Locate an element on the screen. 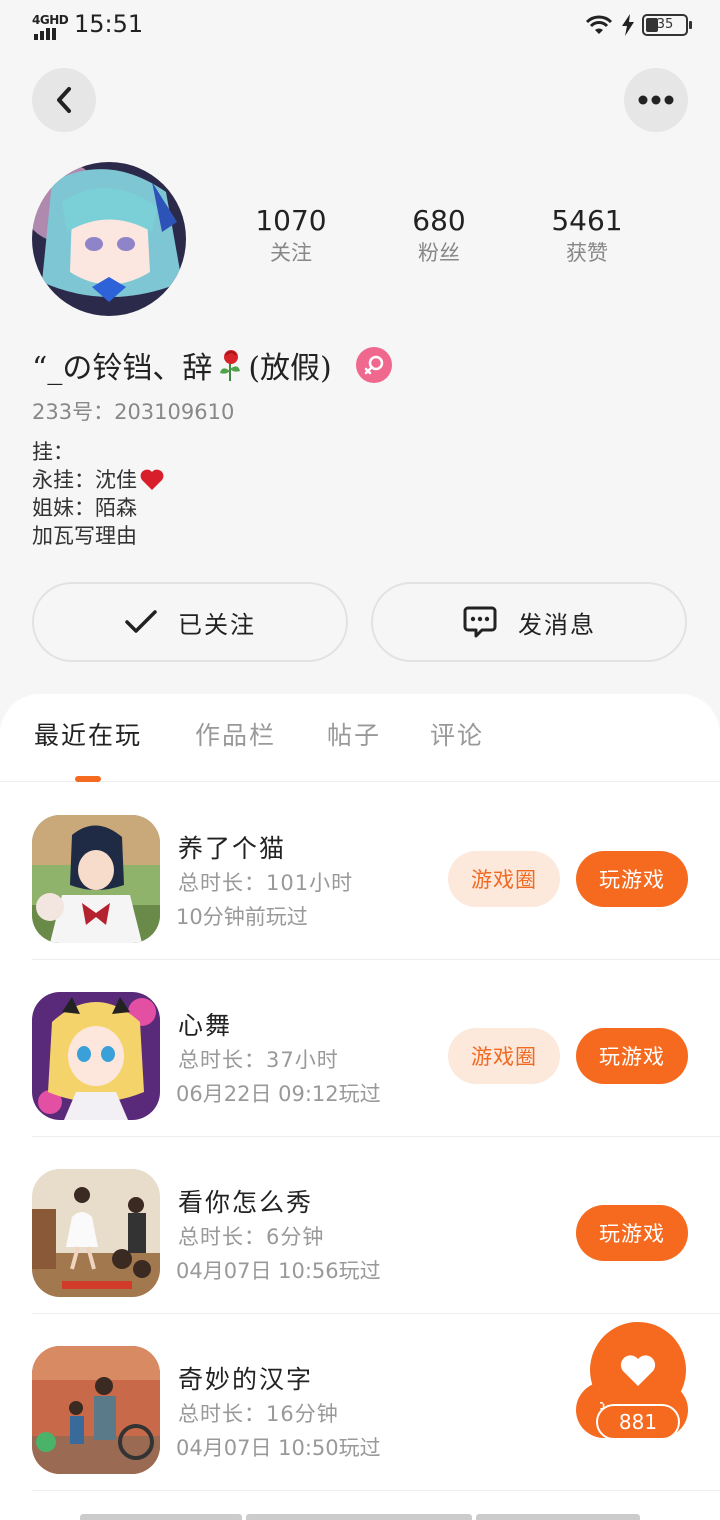  message-bubble-icon is located at coordinates (480, 622).